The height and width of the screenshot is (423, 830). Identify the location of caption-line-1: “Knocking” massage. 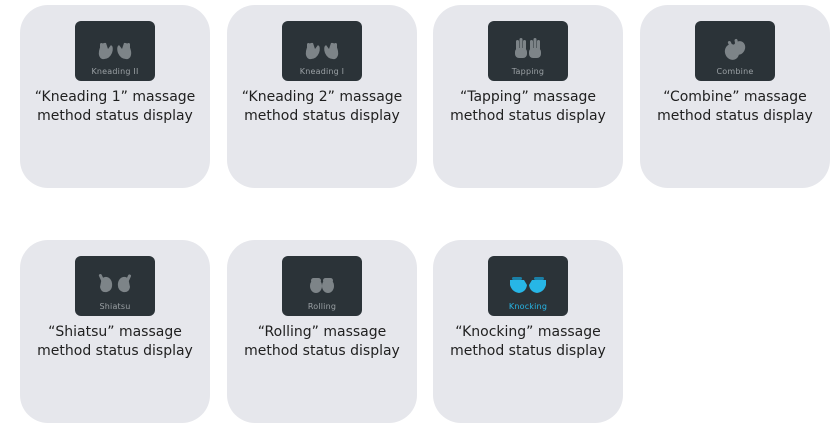
(528, 332).